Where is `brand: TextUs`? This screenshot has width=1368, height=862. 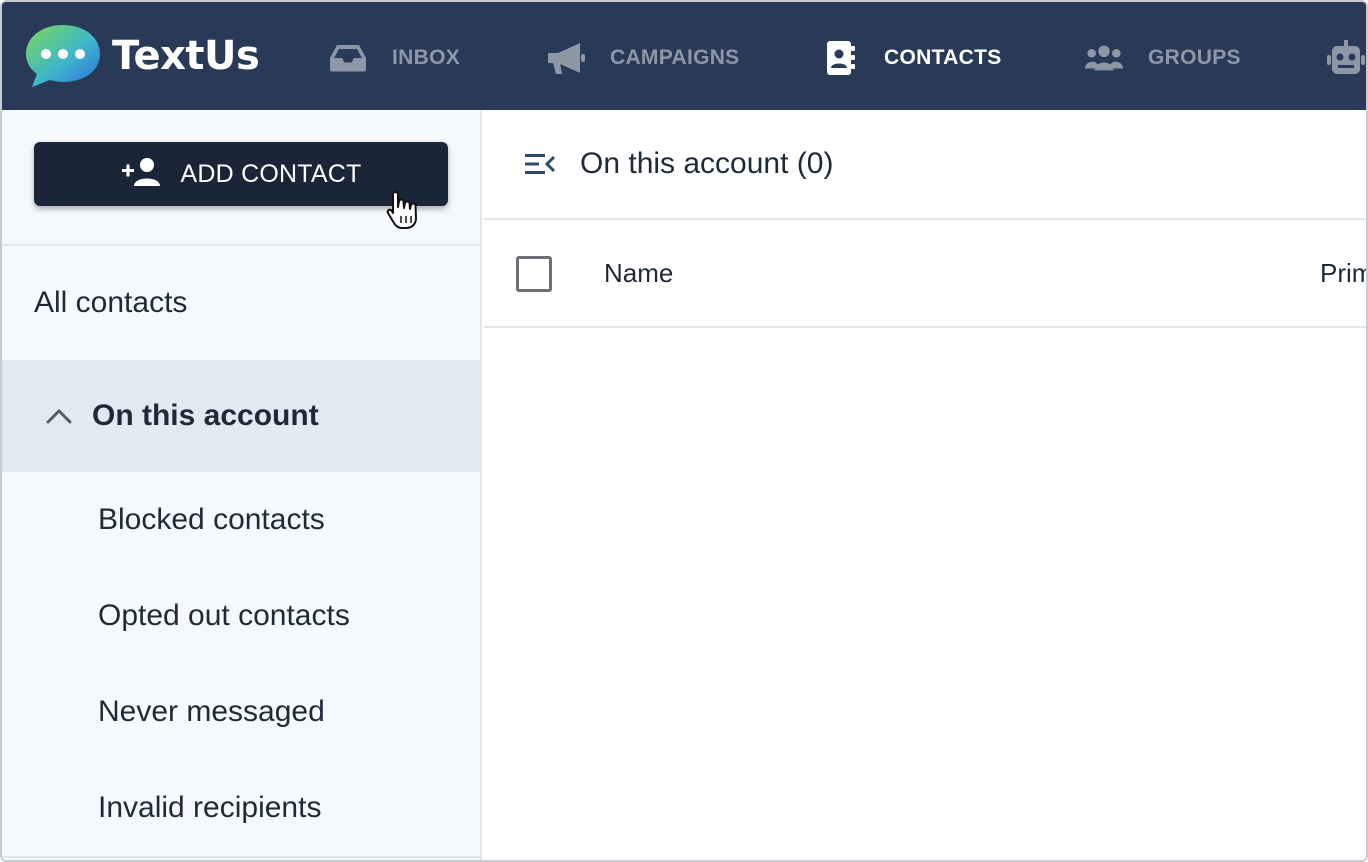 brand: TextUs is located at coordinates (142, 56).